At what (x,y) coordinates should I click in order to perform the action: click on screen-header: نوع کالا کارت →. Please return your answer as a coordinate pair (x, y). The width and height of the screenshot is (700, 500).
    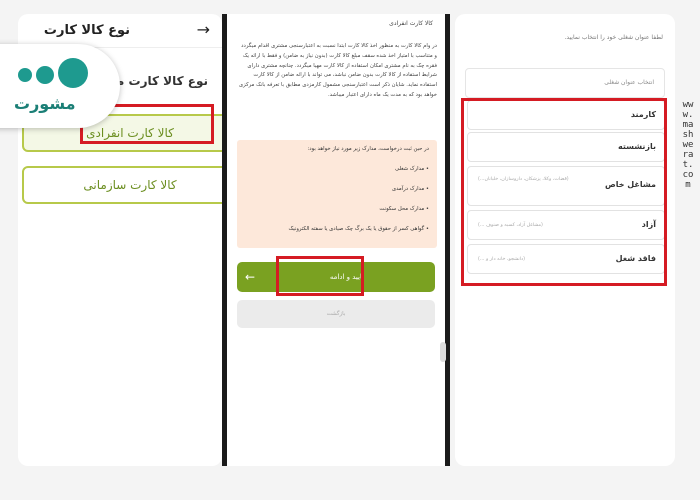
    Looking at the image, I should click on (120, 31).